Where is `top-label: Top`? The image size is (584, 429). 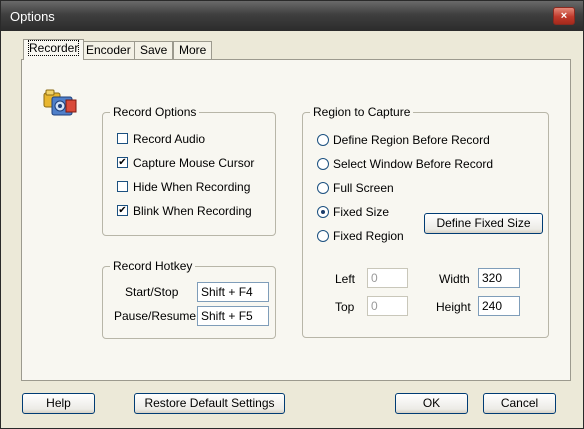 top-label: Top is located at coordinates (345, 307).